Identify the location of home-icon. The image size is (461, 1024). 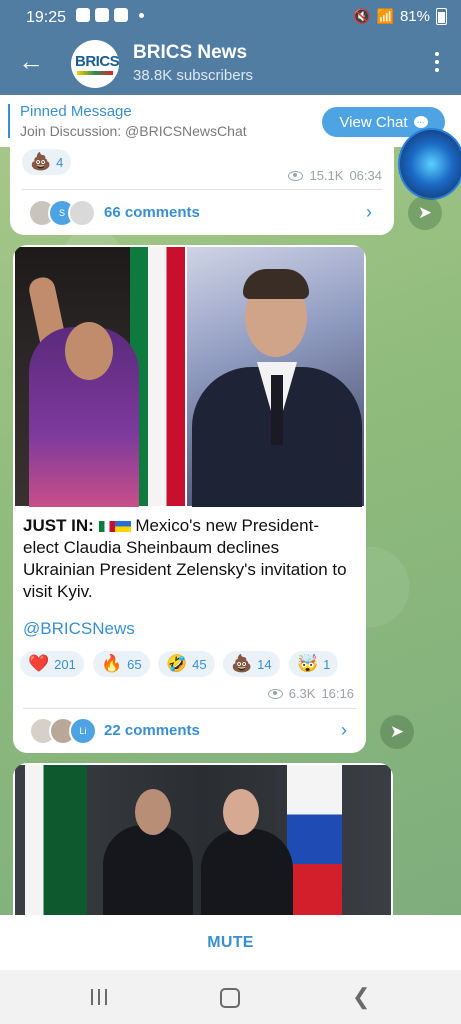
(230, 998).